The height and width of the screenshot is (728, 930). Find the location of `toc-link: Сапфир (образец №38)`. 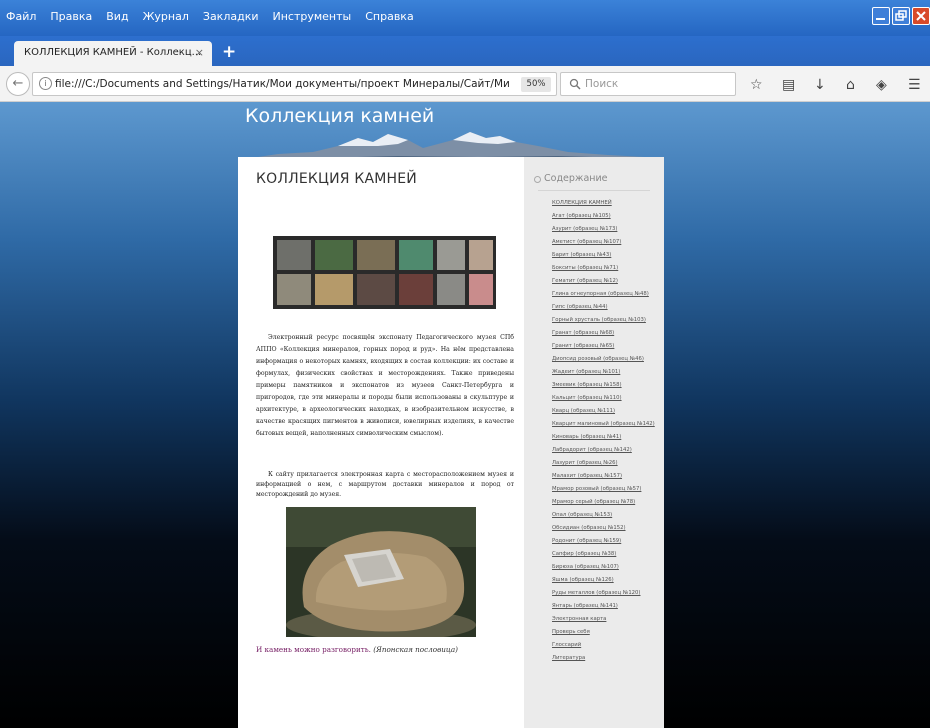

toc-link: Сапфир (образец №38) is located at coordinates (608, 554).